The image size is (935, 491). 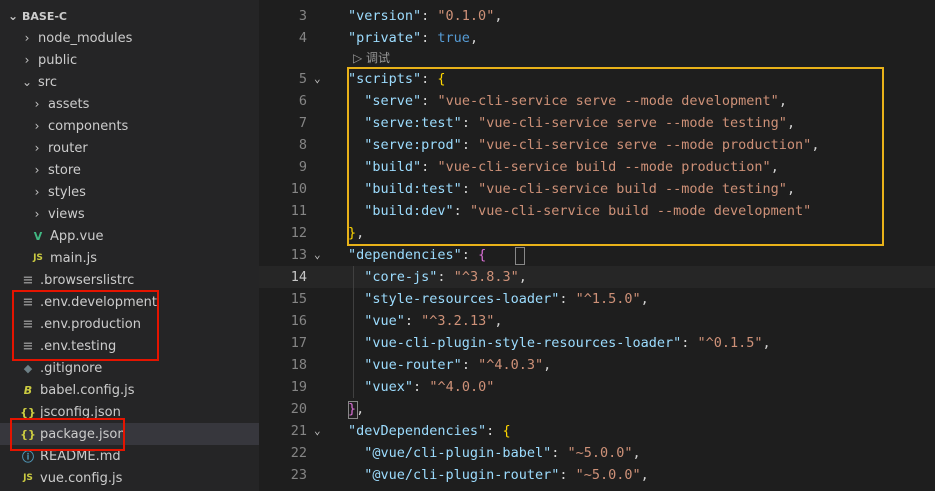 I want to click on code-token: "^0.1.5", so click(x=730, y=343).